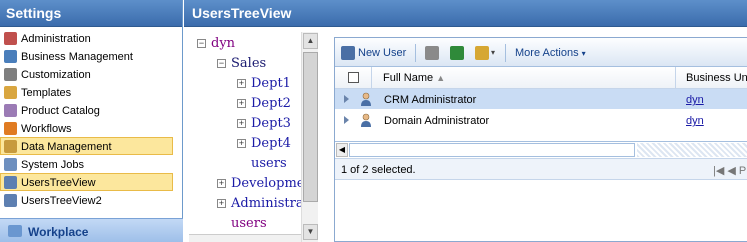 The image size is (747, 242). What do you see at coordinates (262, 204) in the screenshot?
I see `tree-node: + Administrati` at bounding box center [262, 204].